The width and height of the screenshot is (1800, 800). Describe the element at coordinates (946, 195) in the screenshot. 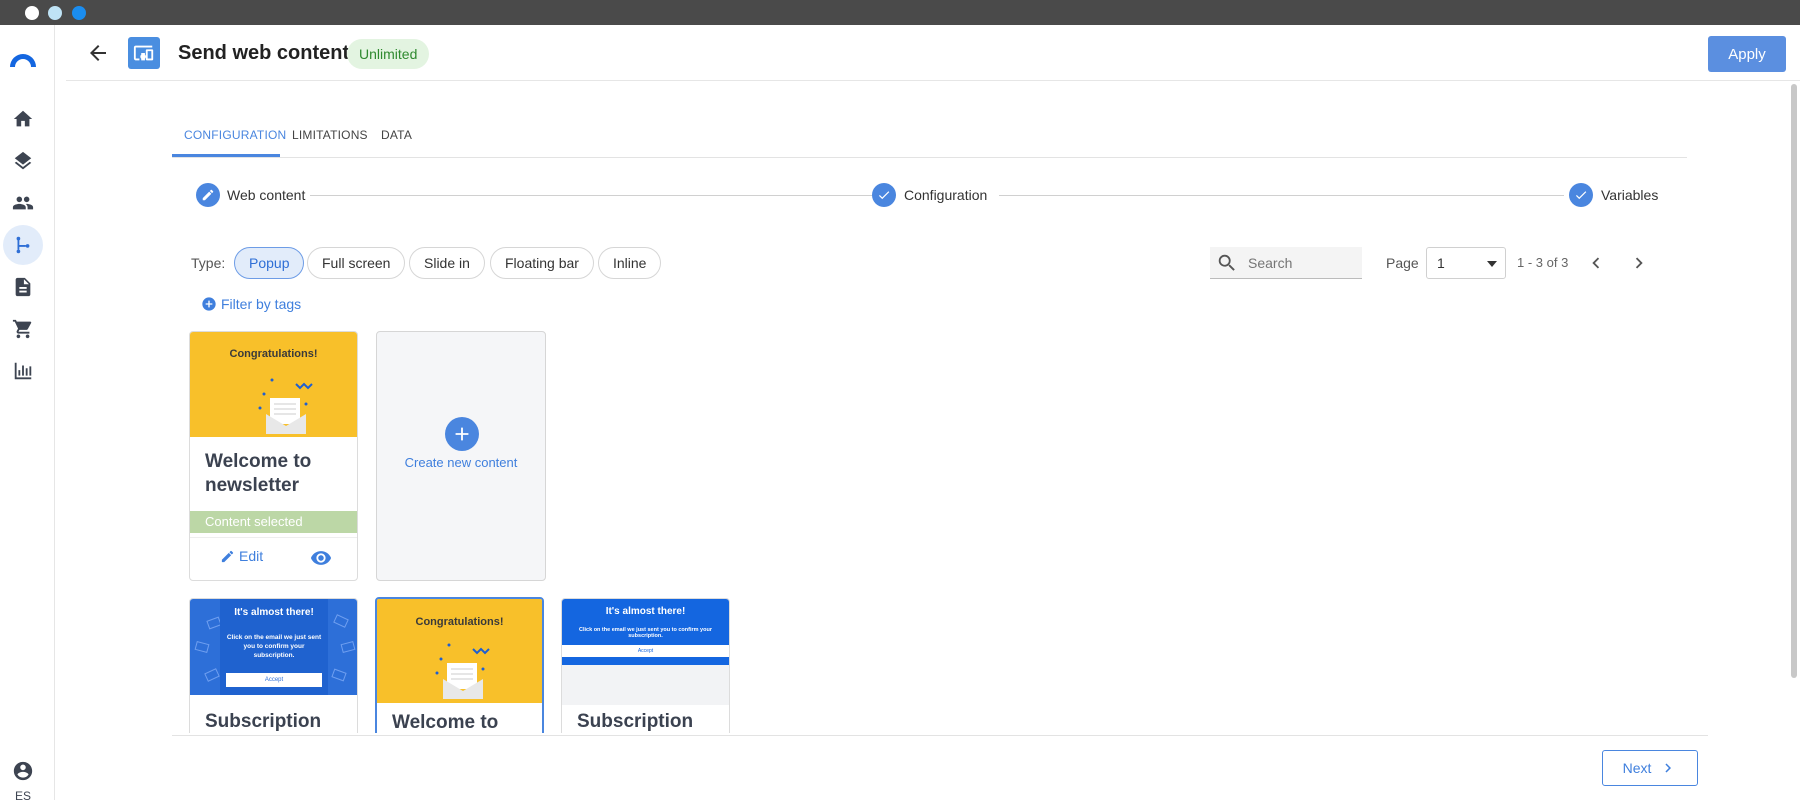

I see `step-label-configuration: Configuration` at that location.